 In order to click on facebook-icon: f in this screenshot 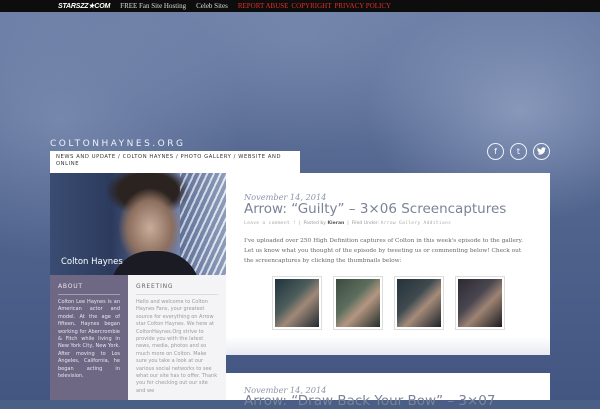, I will do `click(495, 151)`.